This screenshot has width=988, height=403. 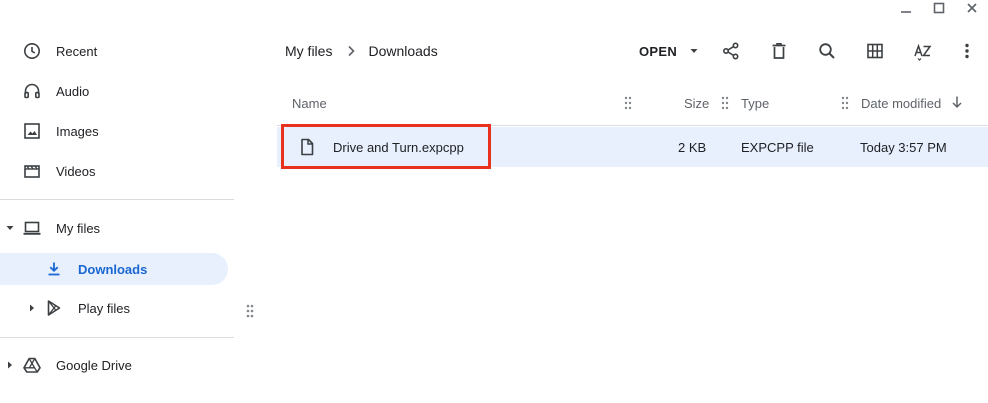 What do you see at coordinates (692, 147) in the screenshot?
I see `file-size: 2 KB` at bounding box center [692, 147].